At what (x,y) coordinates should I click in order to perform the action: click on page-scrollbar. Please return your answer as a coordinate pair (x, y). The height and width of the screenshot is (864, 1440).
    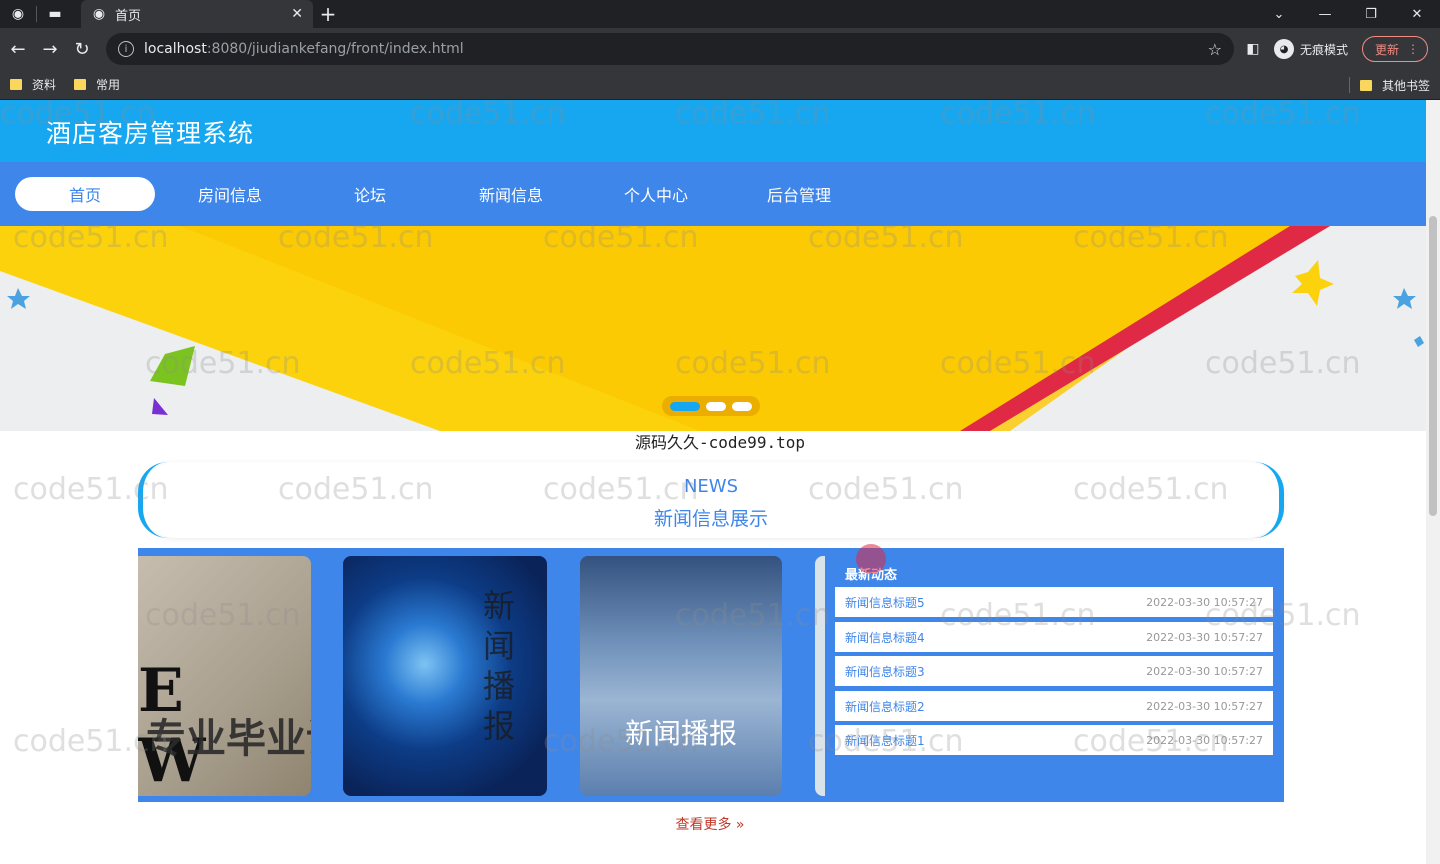
    Looking at the image, I should click on (1433, 482).